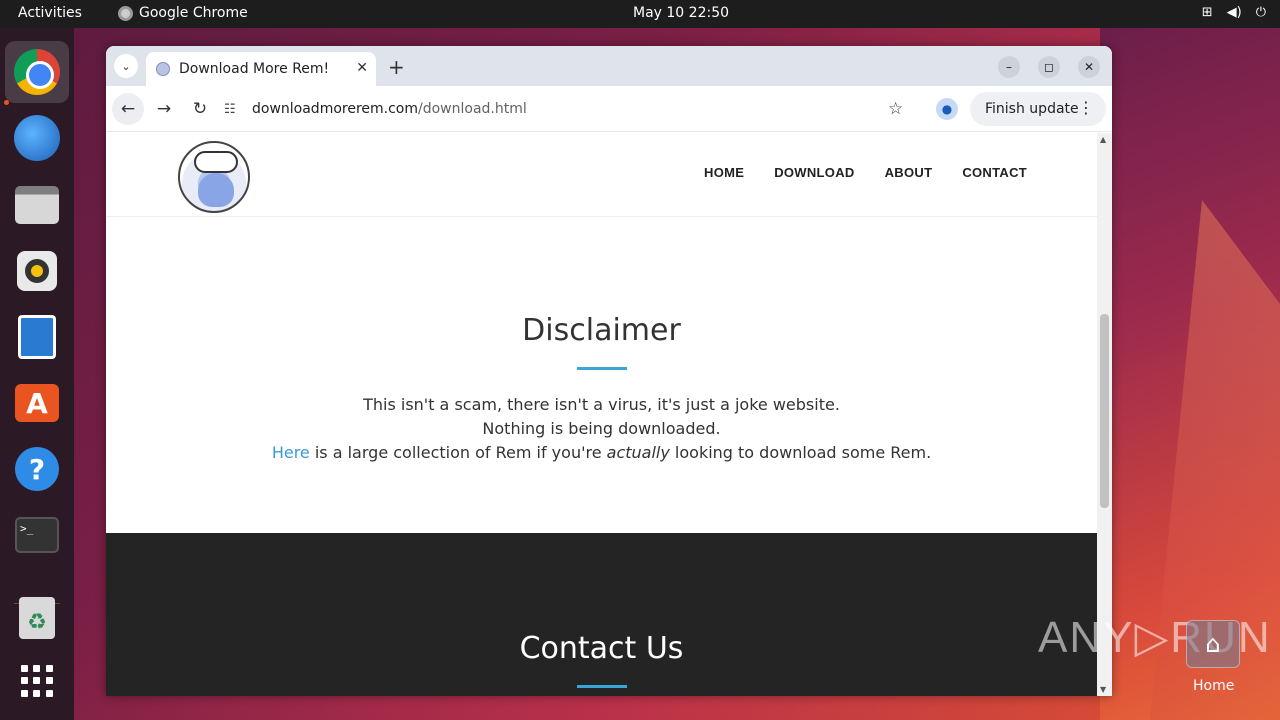  I want to click on home-folder-icon: ⌂, so click(1213, 644).